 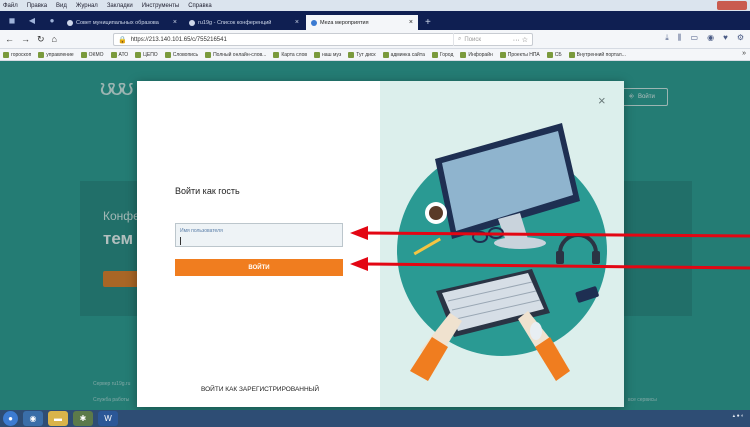 I want to click on bookmark-item: управление, so click(x=55, y=55).